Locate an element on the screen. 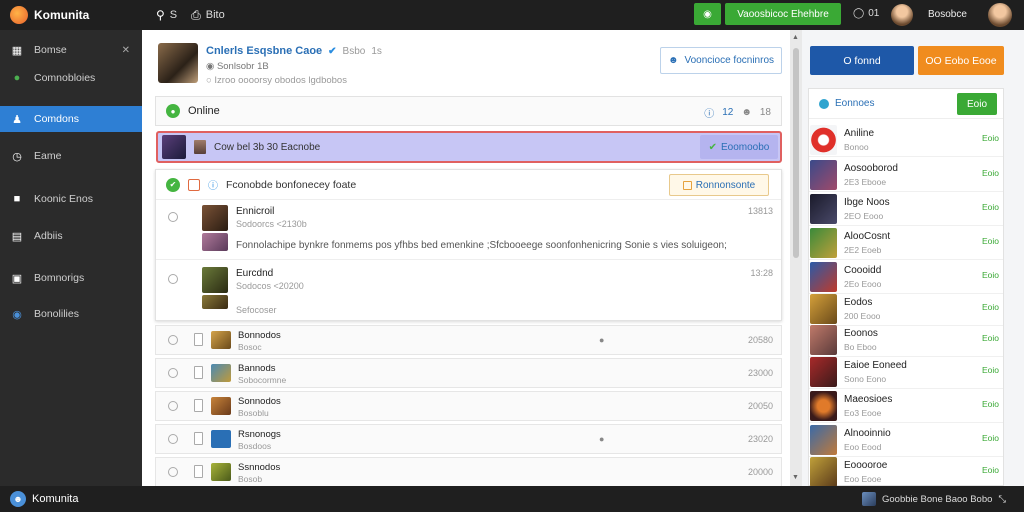  sidebar-item-adbiis: ▤ Adbiis is located at coordinates (71, 236).